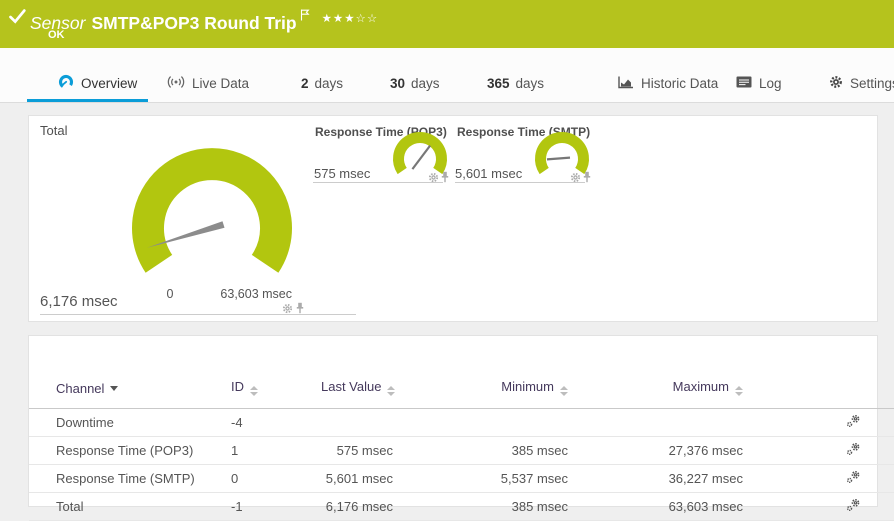 The image size is (894, 521). I want to click on tab-live-data: Live Data, so click(208, 83).